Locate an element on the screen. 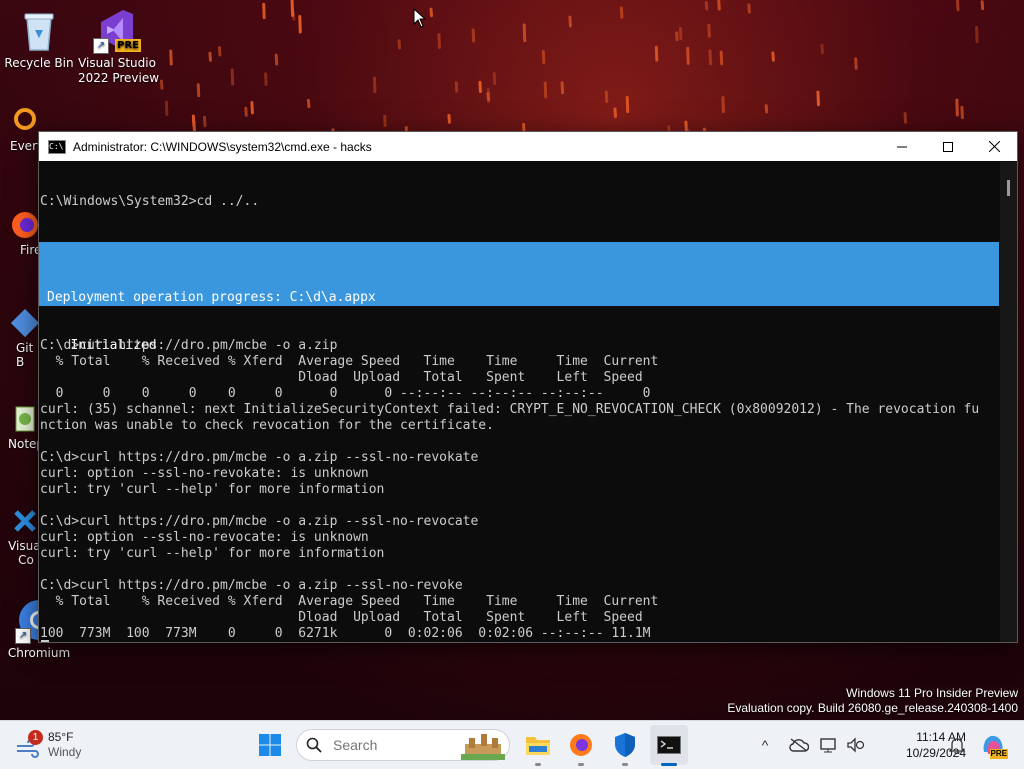 The height and width of the screenshot is (769, 1024). recycle-bin-shortcut: Recycle Bin is located at coordinates (39, 38).